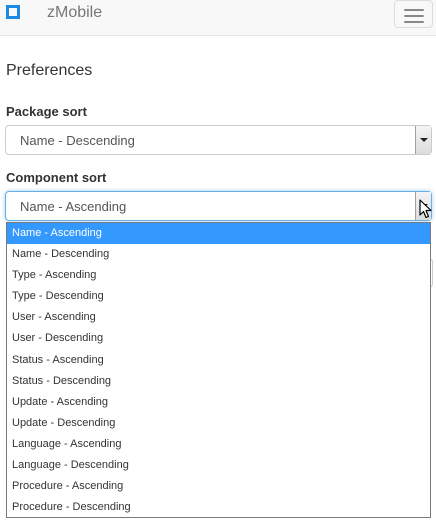  What do you see at coordinates (218, 254) in the screenshot?
I see `dropdown-option: Name - Descending` at bounding box center [218, 254].